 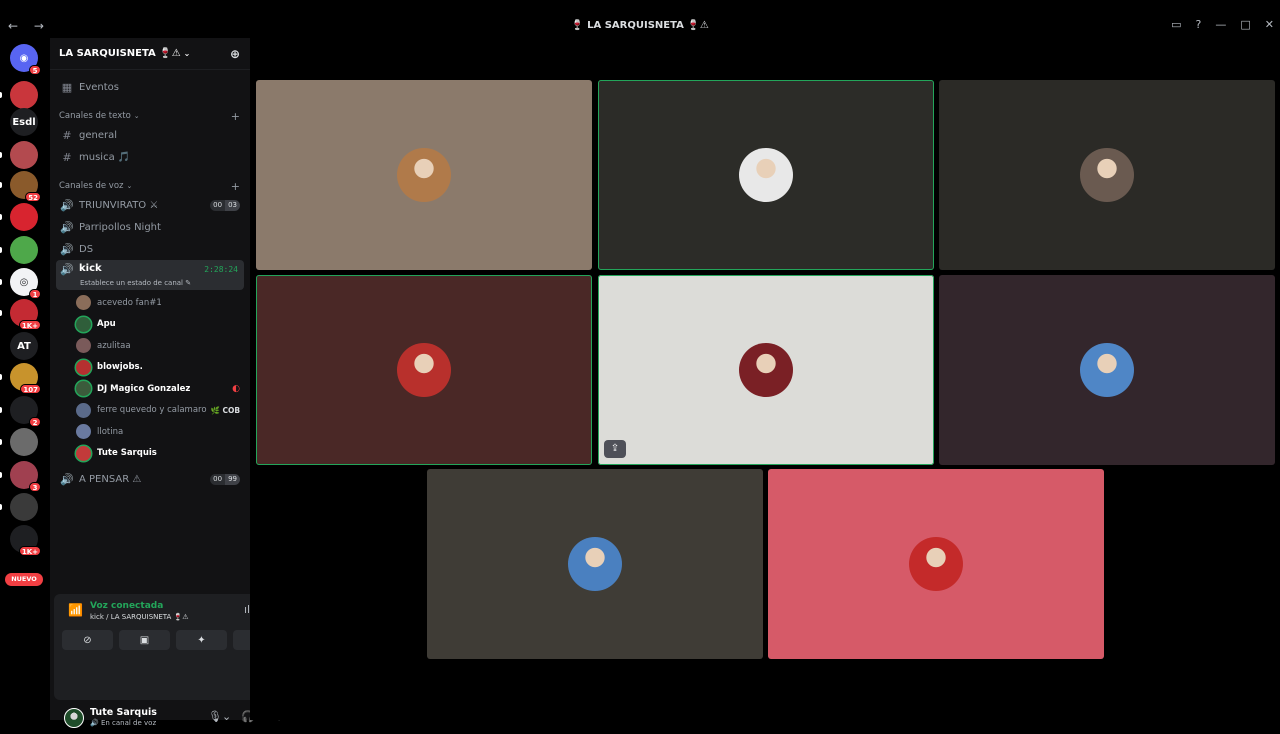 I want to click on guild-6-icon, so click(x=24, y=250).